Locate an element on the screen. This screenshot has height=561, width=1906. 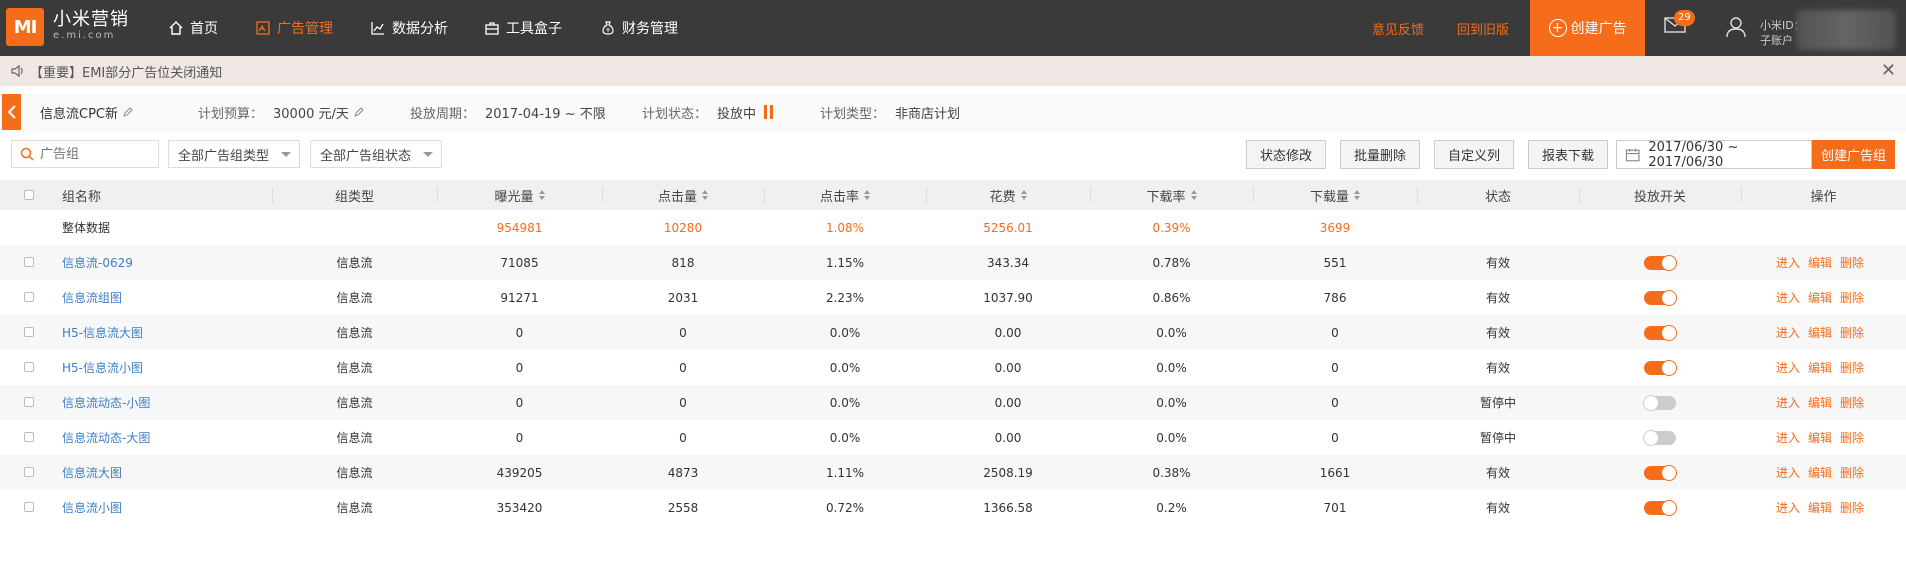
create-ad-group-button: 创建广告组 is located at coordinates (1853, 154).